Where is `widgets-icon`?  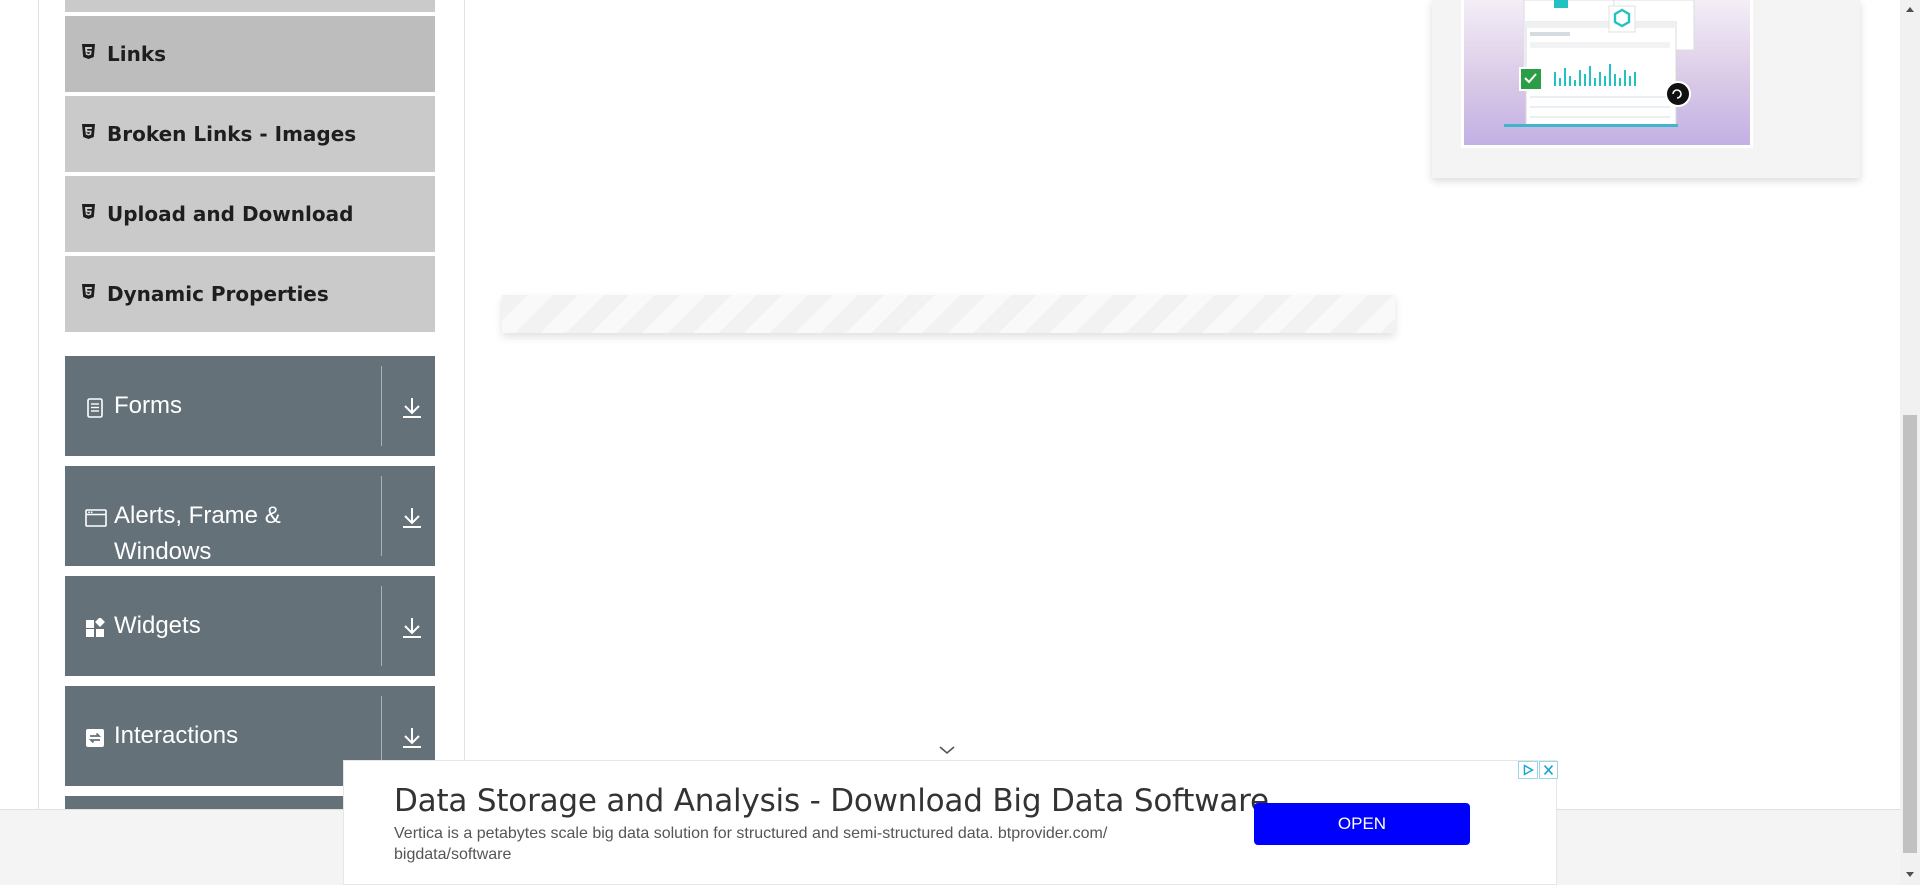 widgets-icon is located at coordinates (95, 627).